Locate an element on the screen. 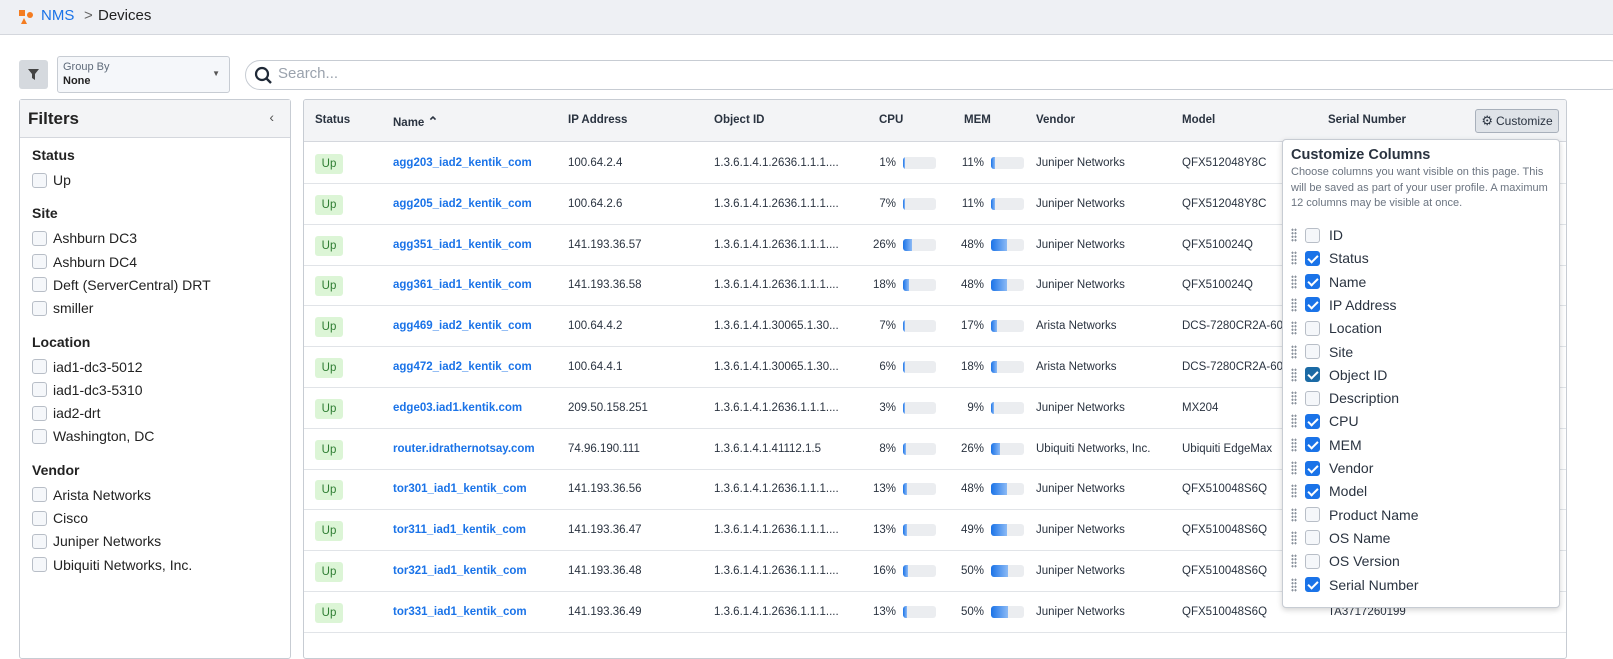  column-option: Location is located at coordinates (1336, 328).